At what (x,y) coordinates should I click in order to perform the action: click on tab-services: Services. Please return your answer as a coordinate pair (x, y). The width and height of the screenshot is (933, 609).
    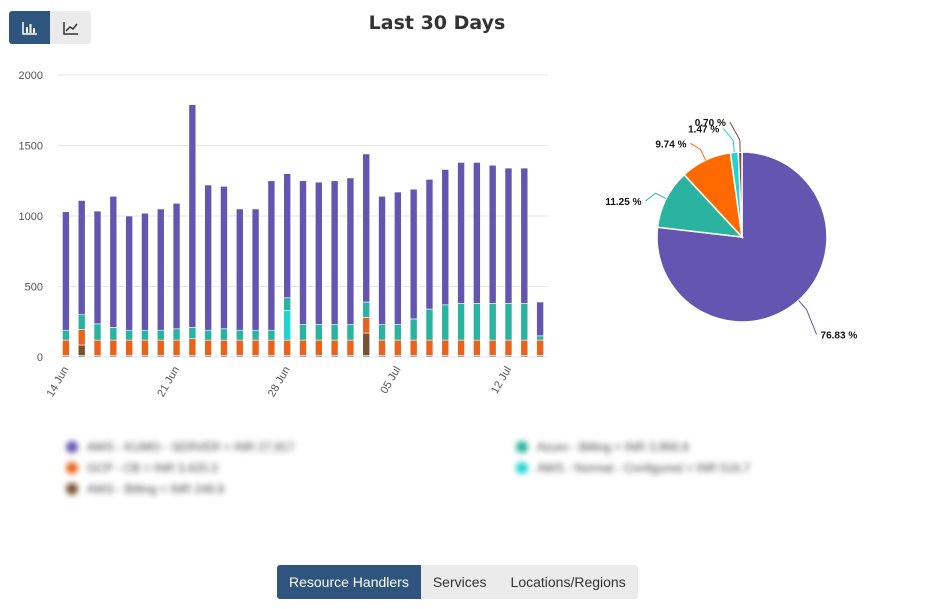
    Looking at the image, I should click on (459, 582).